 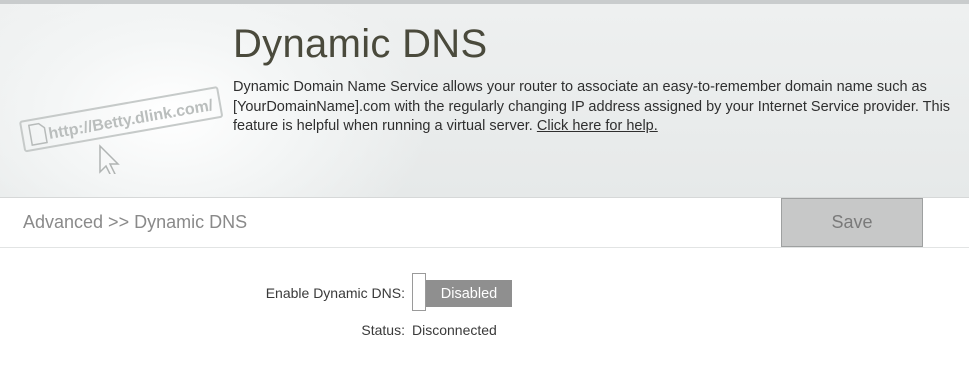 I want to click on url-illustration-icon: http://Betty.dlink.com/, so click(x=121, y=130).